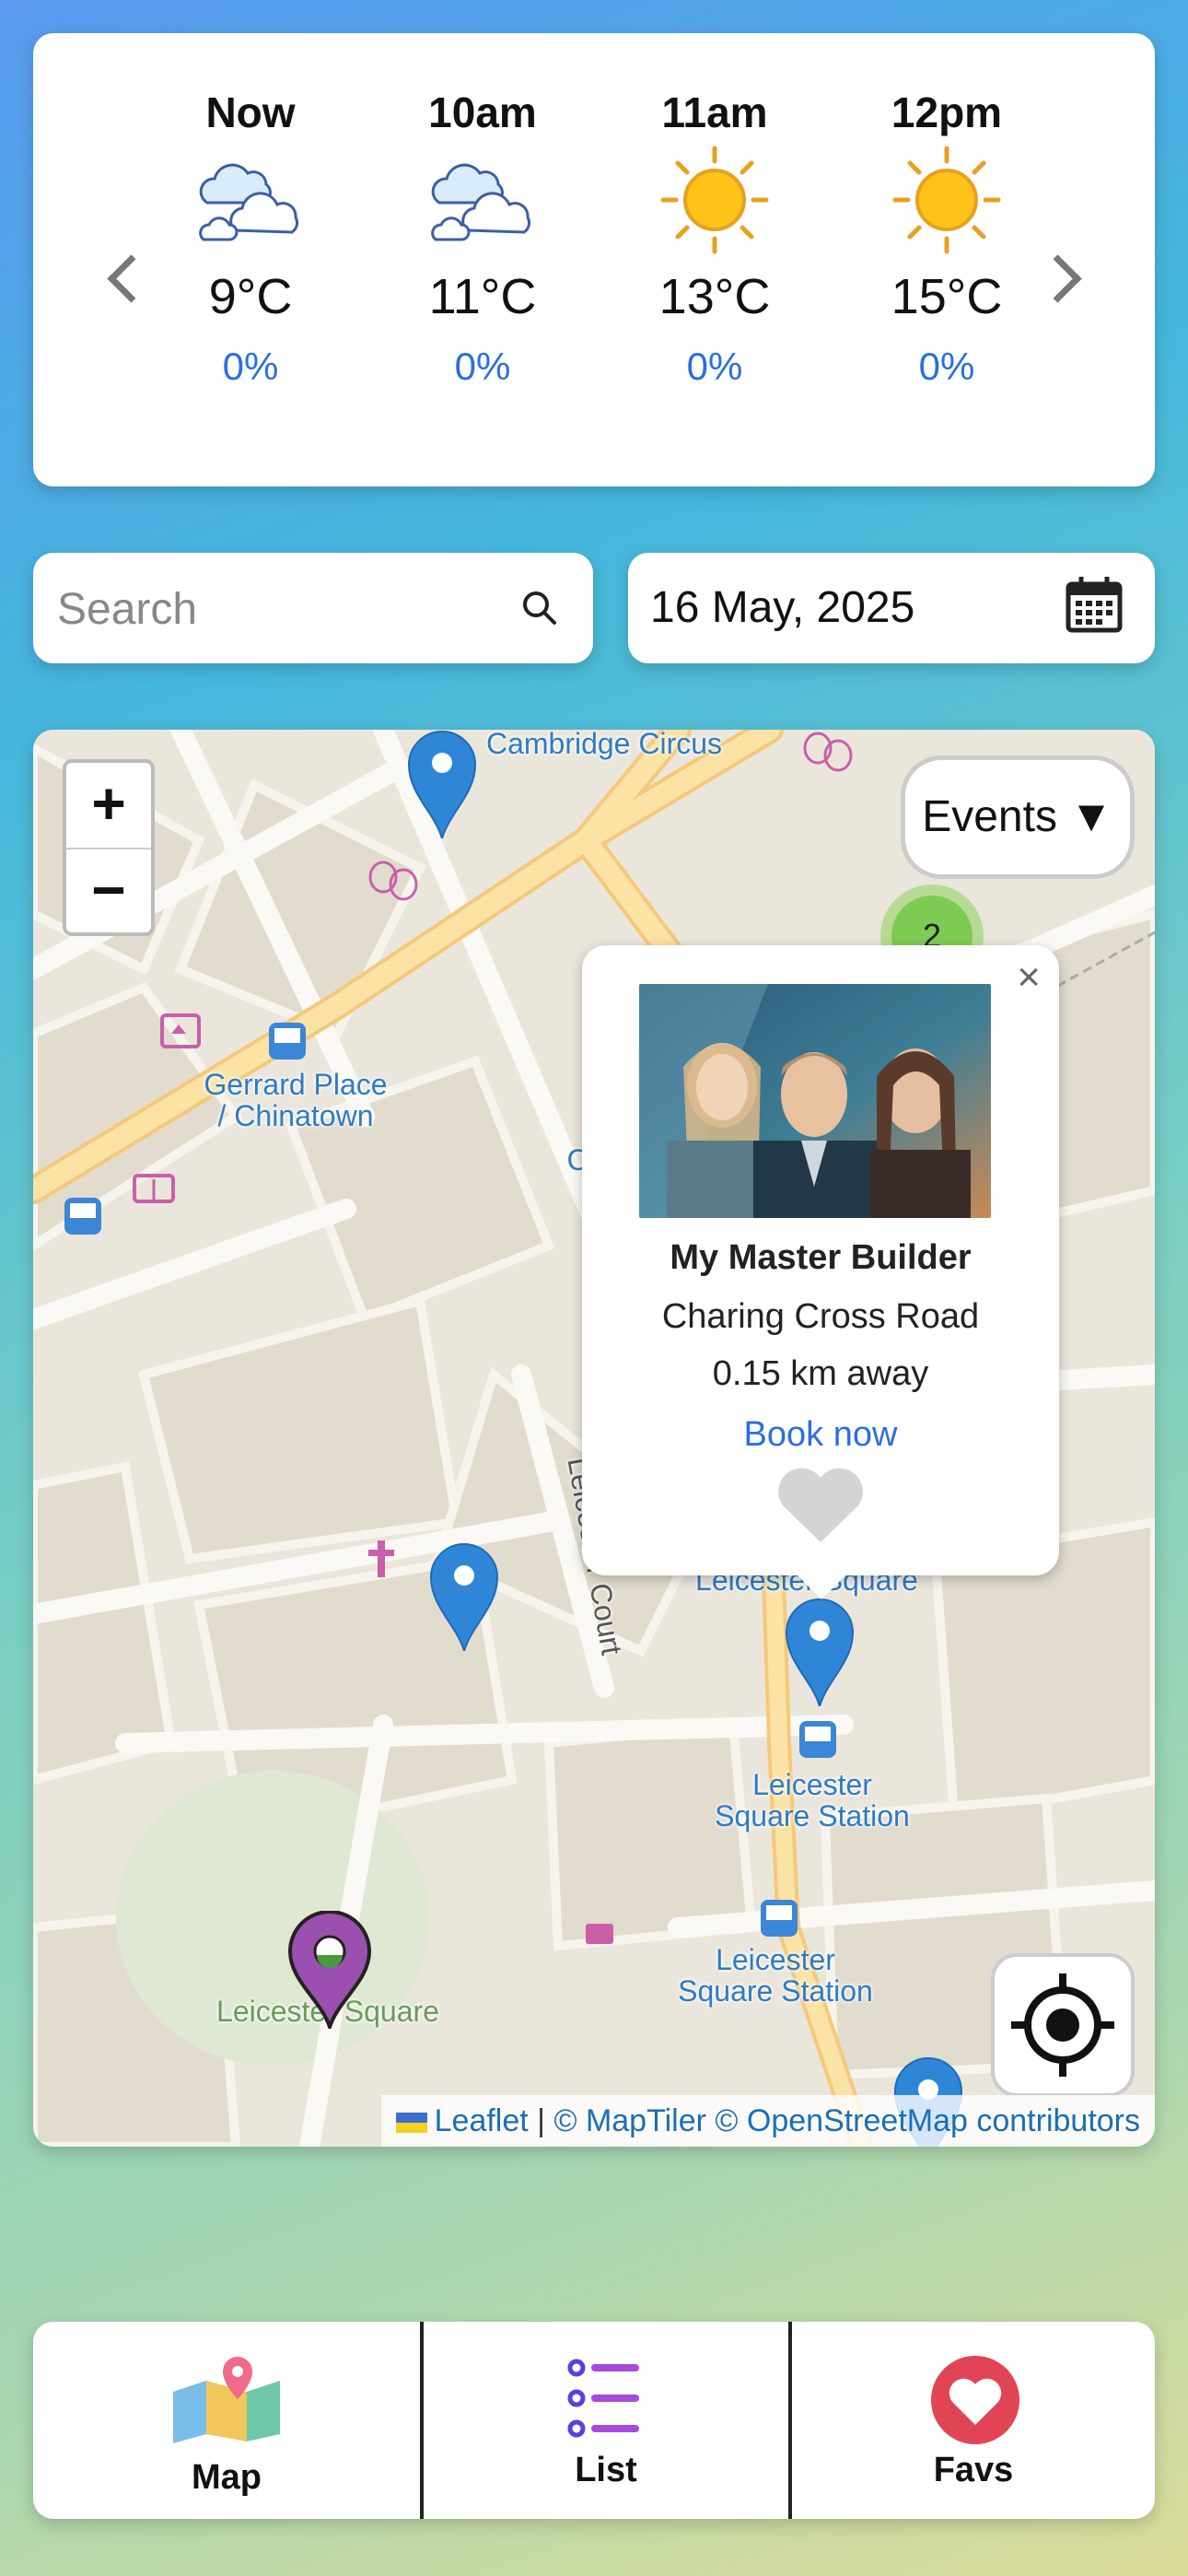 The height and width of the screenshot is (2576, 1188). I want to click on weather-hour: 11am 13°C 0%, so click(714, 237).